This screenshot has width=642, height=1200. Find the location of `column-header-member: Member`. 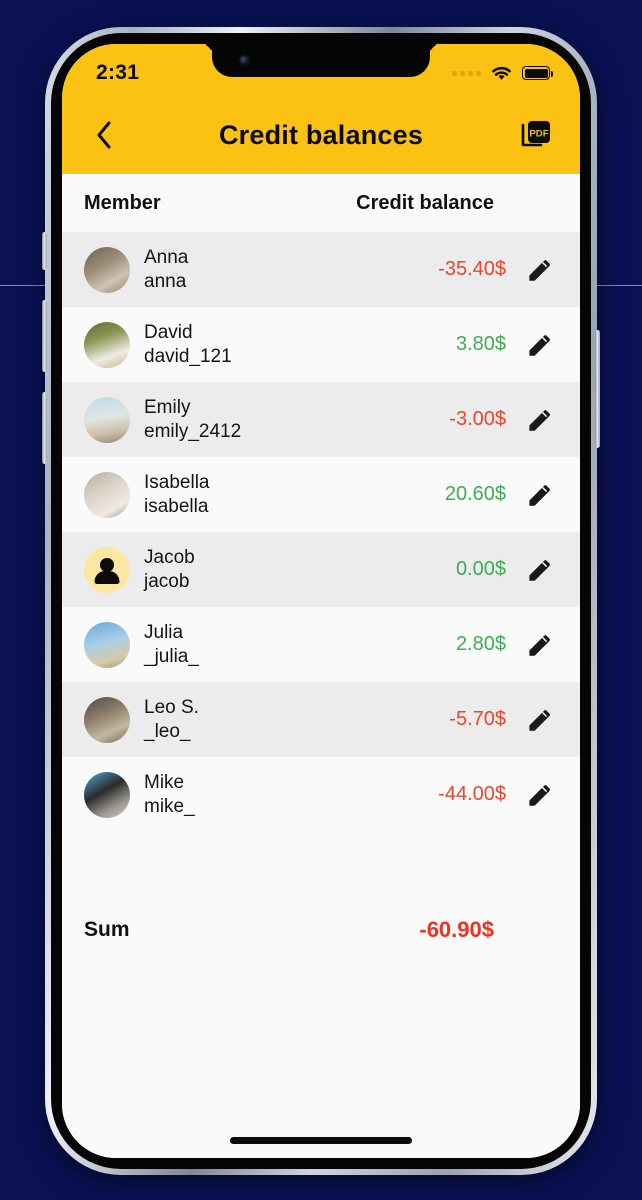

column-header-member: Member is located at coordinates (122, 202).